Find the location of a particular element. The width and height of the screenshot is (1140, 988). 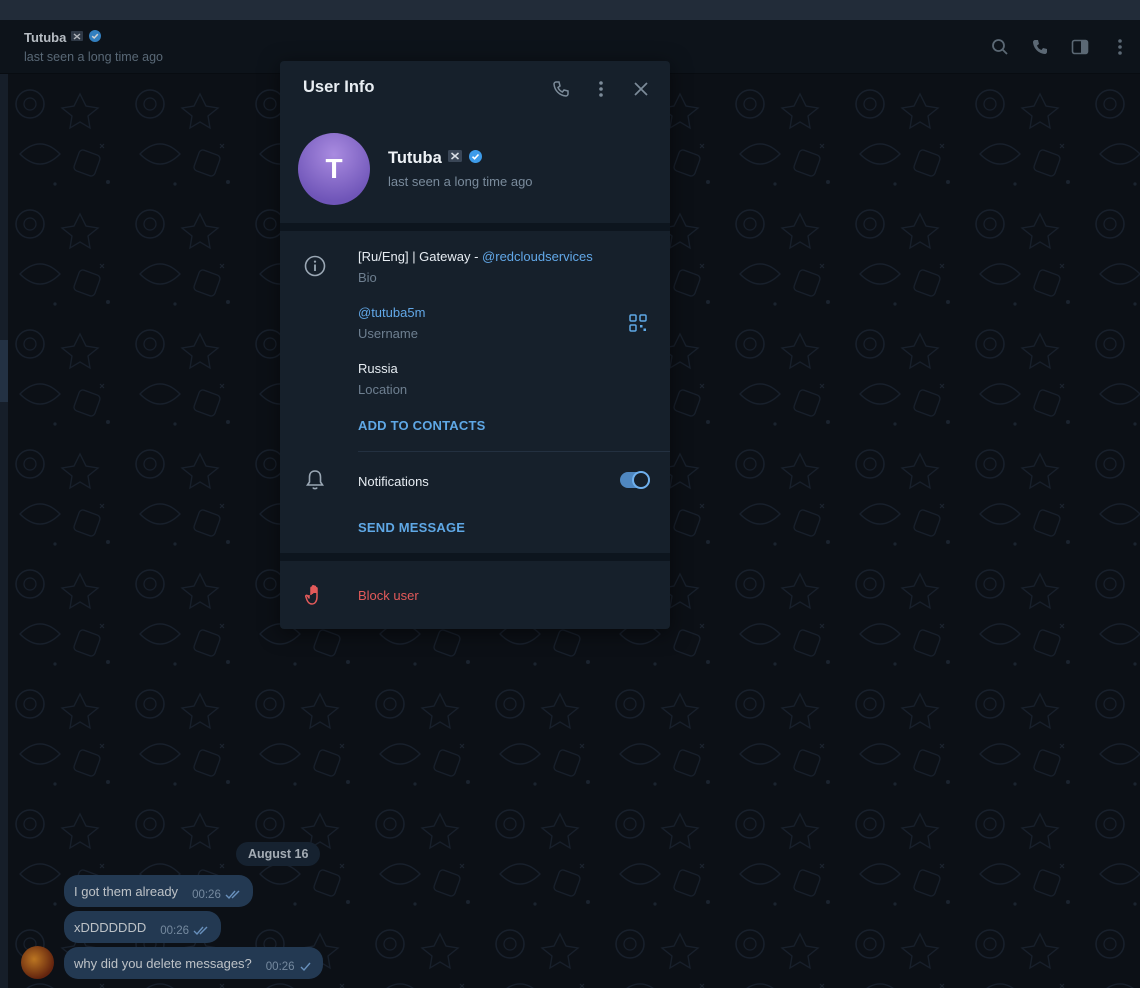

chat-header-status: last seen a long time ago is located at coordinates (93, 57).